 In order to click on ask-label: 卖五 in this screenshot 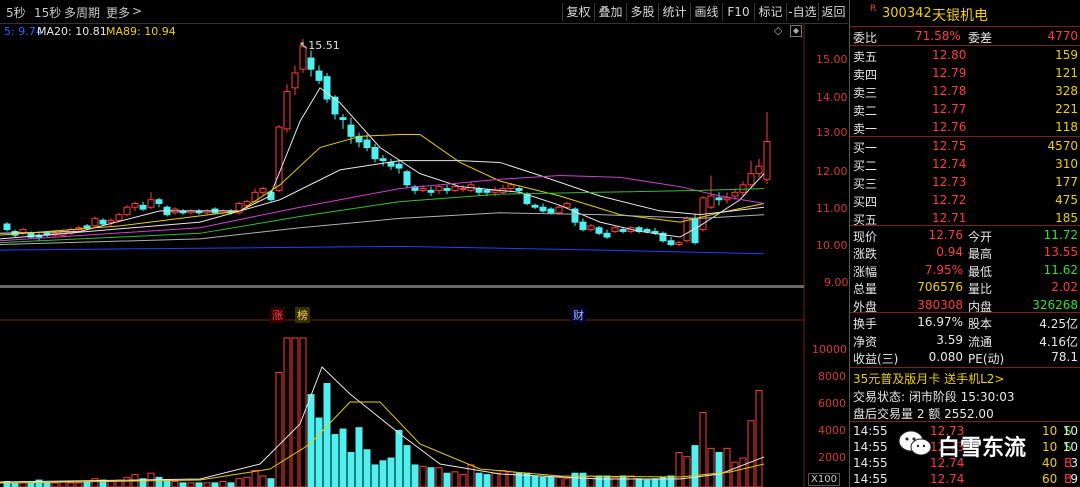, I will do `click(865, 57)`.